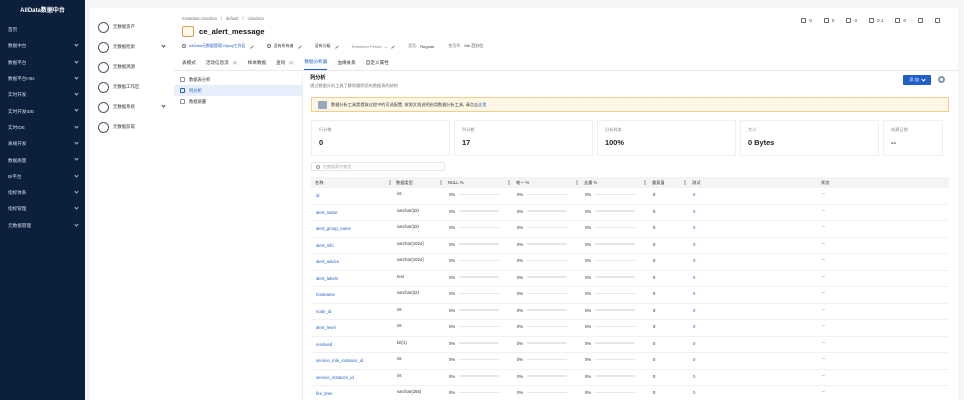  I want to click on column-name-link: fire_time, so click(324, 393).